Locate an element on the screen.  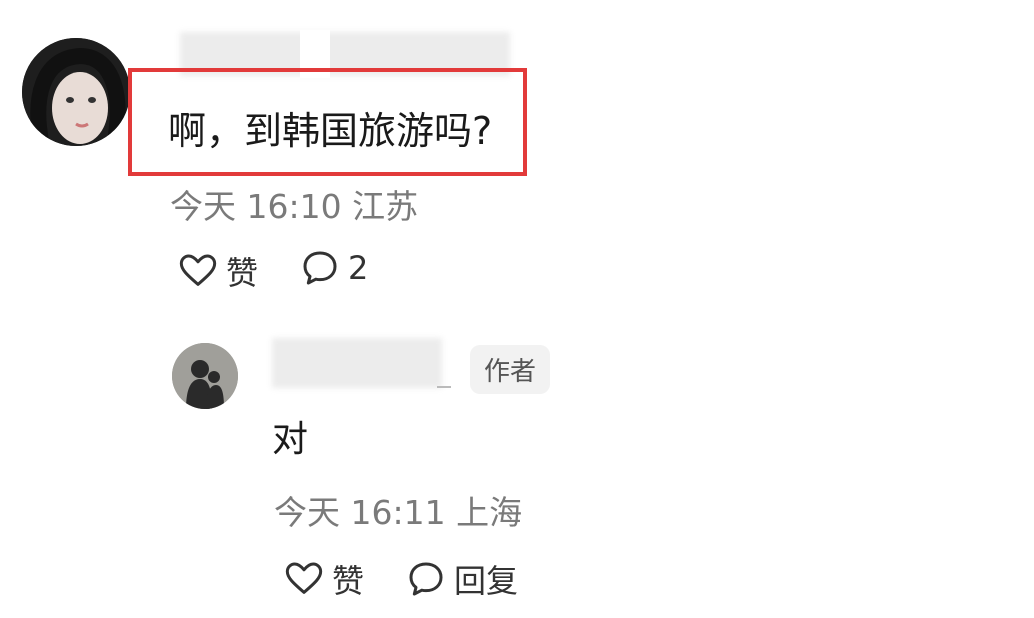
comment-reply-count-button: 2 is located at coordinates (334, 268).